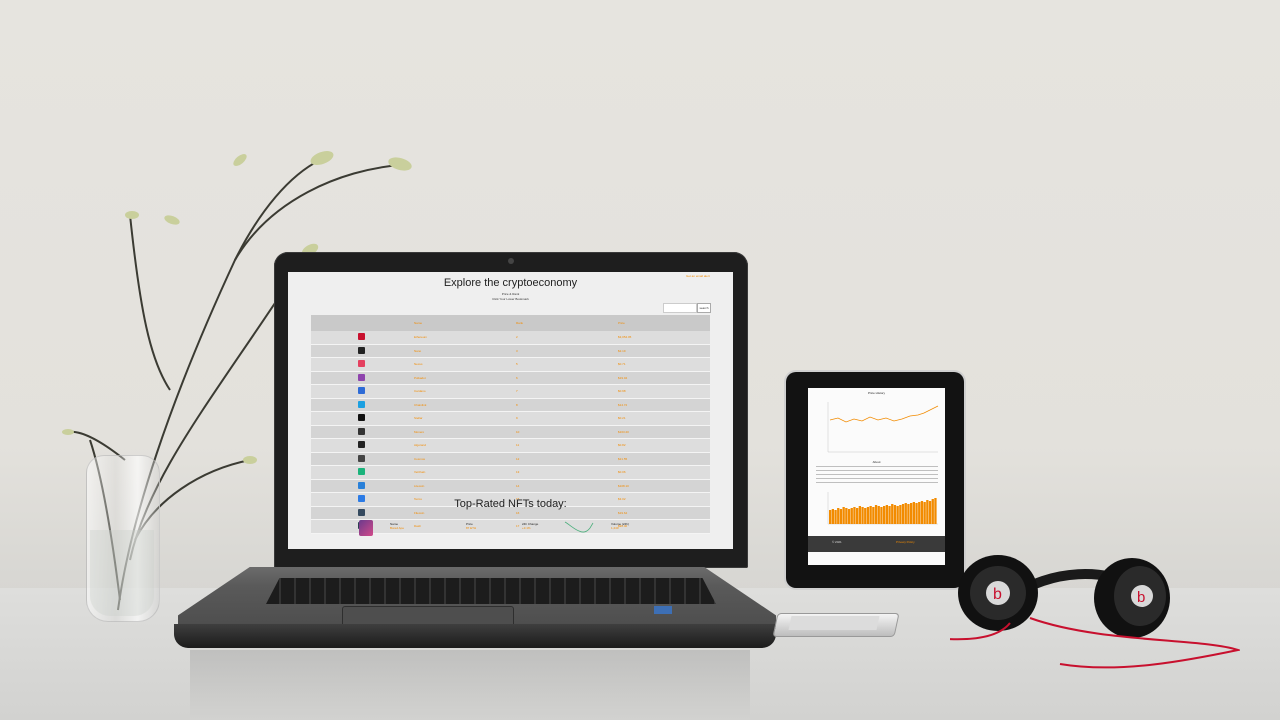 This screenshot has height=720, width=1280. What do you see at coordinates (491, 591) in the screenshot?
I see `laptop-keyboard` at bounding box center [491, 591].